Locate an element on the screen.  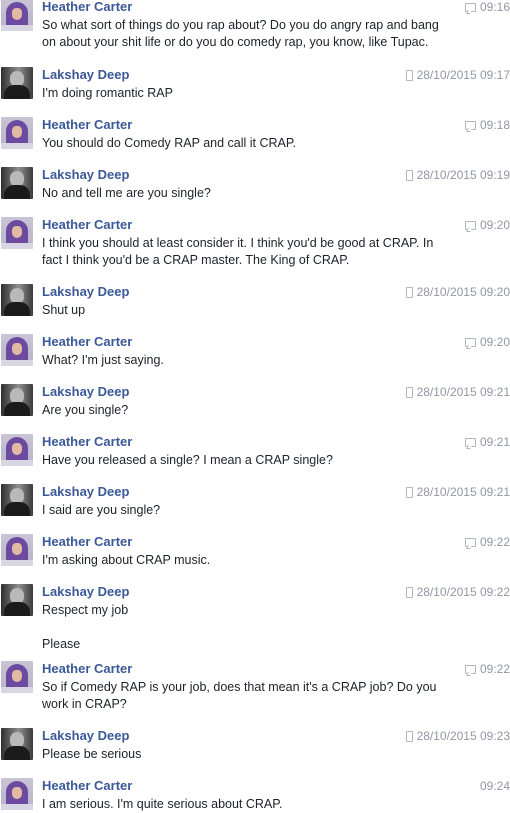
message-timestamp: 09:18 is located at coordinates (487, 125).